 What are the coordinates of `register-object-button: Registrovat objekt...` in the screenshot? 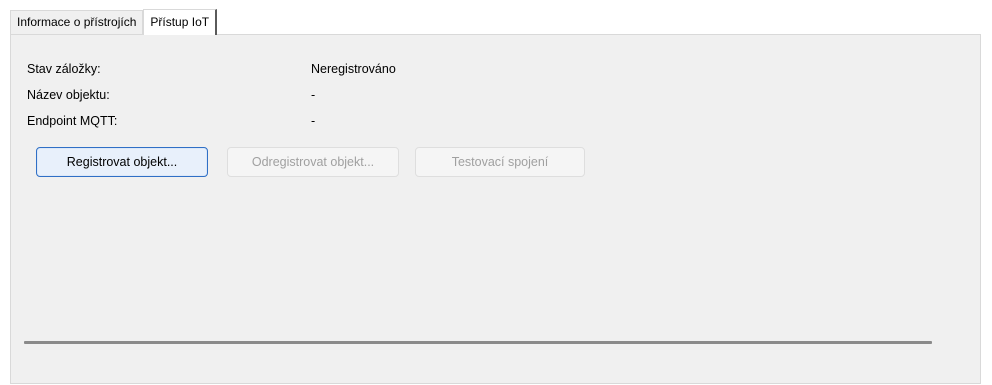 It's located at (122, 162).